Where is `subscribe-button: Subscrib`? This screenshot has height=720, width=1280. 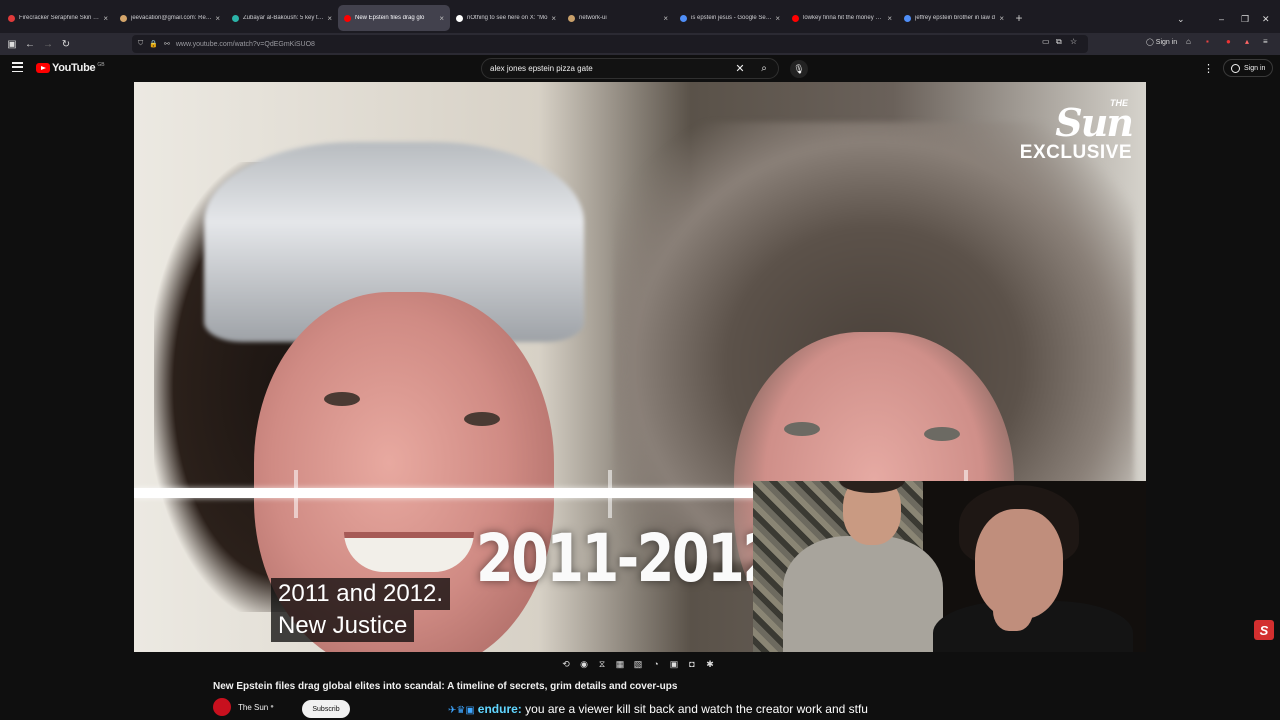
subscribe-button: Subscrib is located at coordinates (326, 709).